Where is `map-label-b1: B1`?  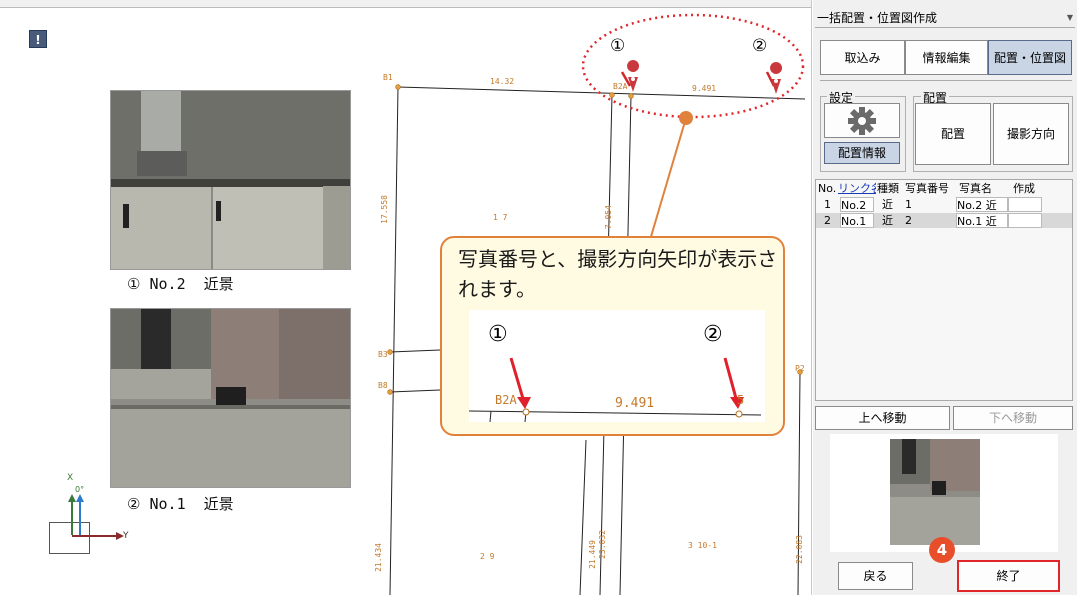
map-label-b1: B1 is located at coordinates (388, 77).